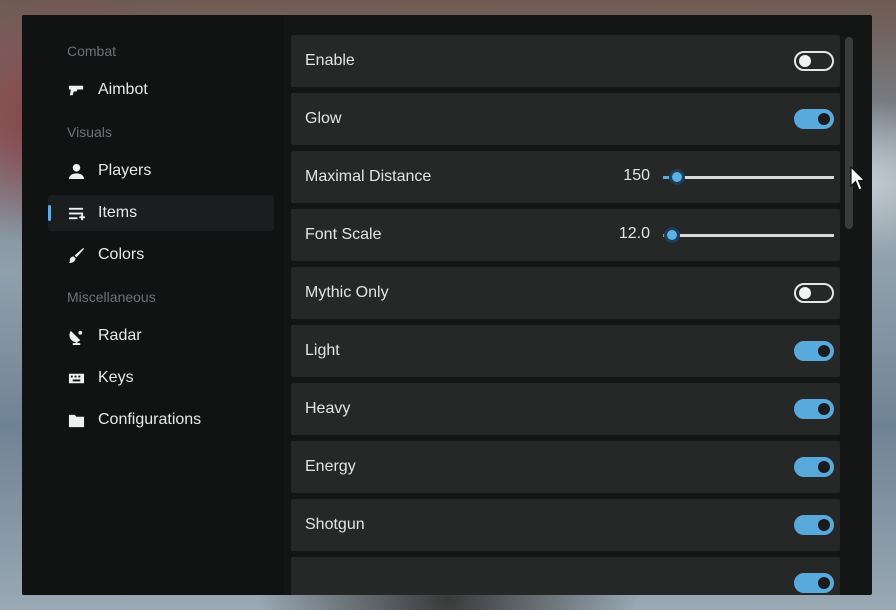 The height and width of the screenshot is (610, 896). I want to click on brush-icon, so click(76, 255).